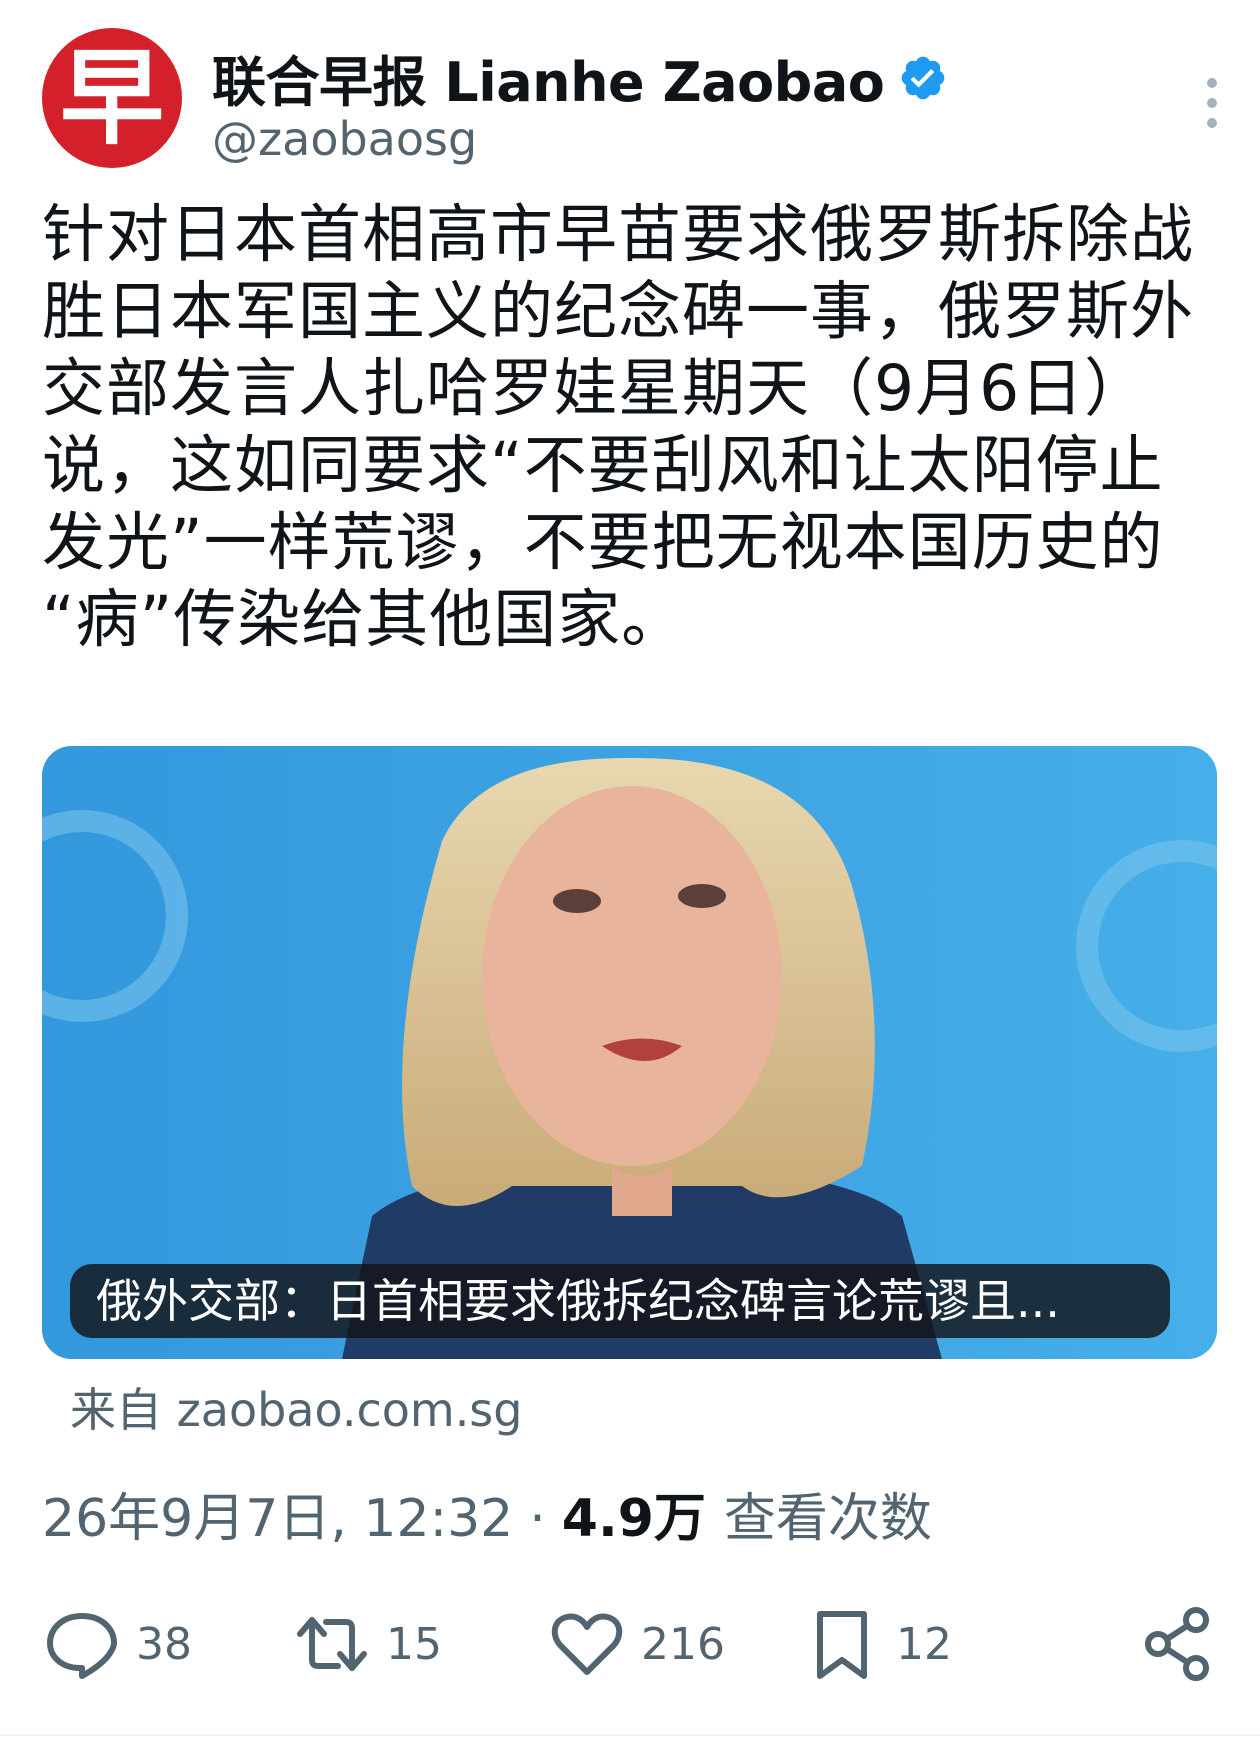 The width and height of the screenshot is (1260, 1748). Describe the element at coordinates (630, 1735) in the screenshot. I see `bottom-divider` at that location.